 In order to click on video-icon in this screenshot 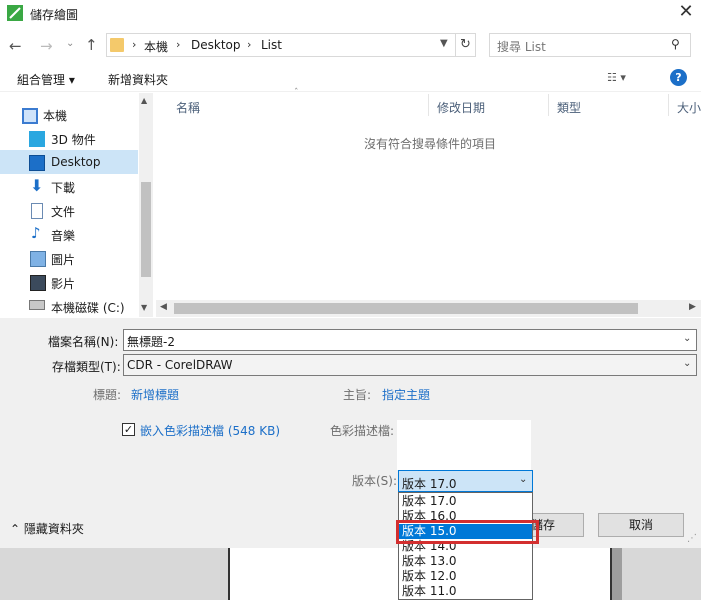, I will do `click(38, 283)`.